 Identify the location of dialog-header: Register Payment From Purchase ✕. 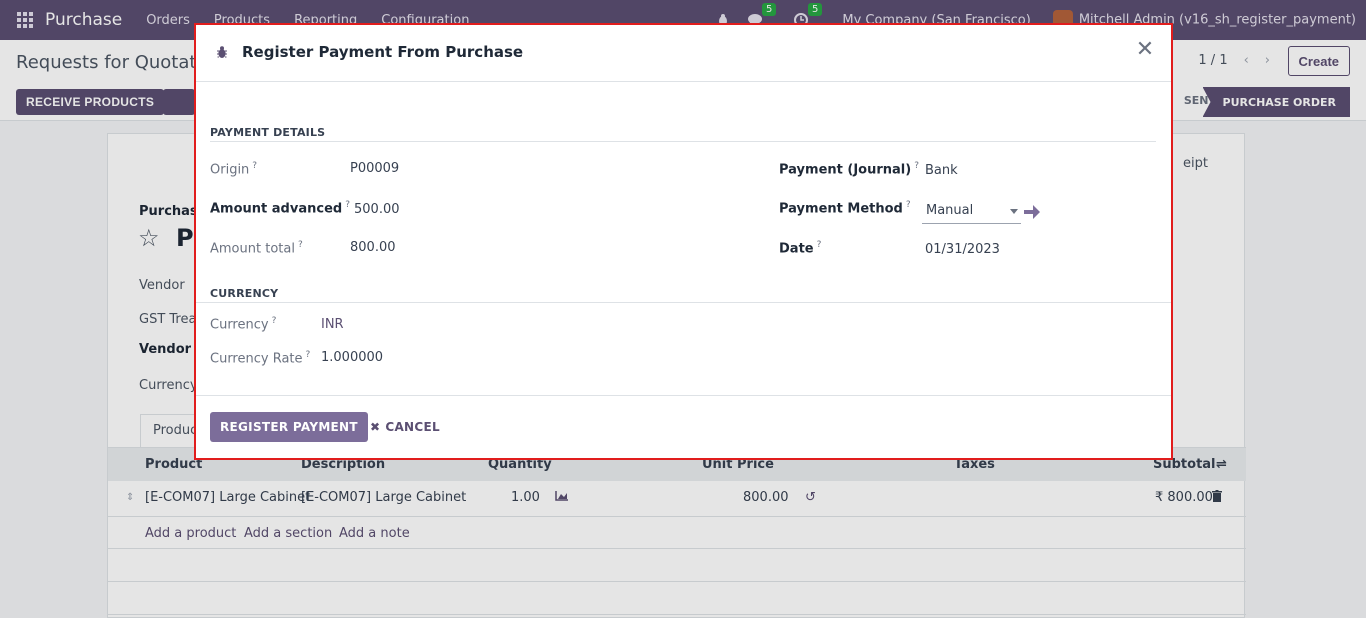
(683, 53).